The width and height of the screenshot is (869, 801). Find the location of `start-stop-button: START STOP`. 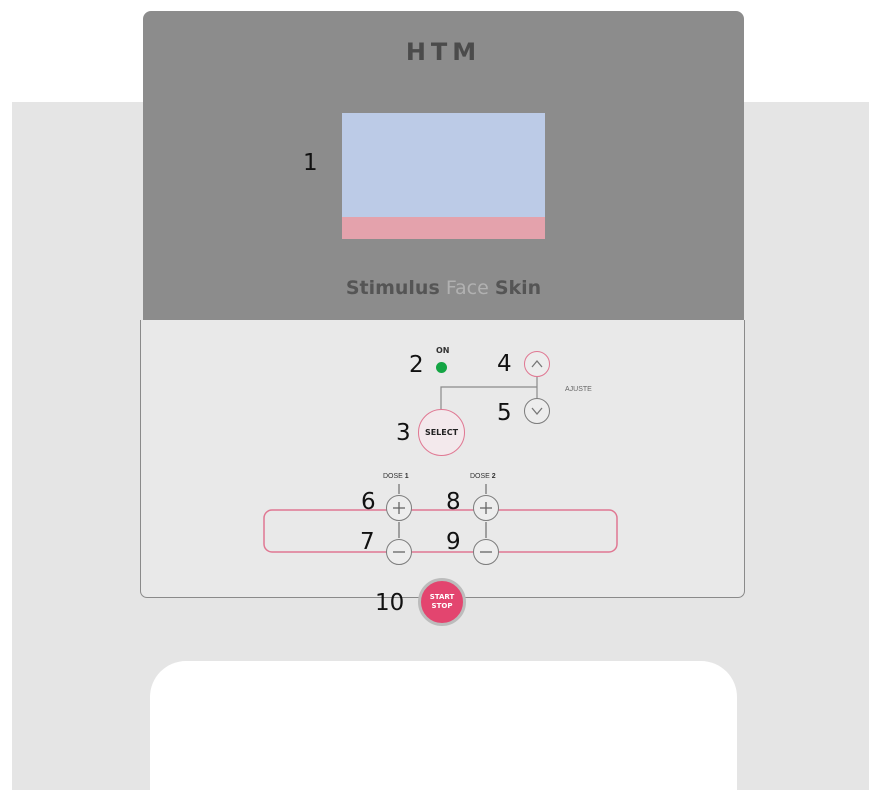

start-stop-button: START STOP is located at coordinates (442, 602).